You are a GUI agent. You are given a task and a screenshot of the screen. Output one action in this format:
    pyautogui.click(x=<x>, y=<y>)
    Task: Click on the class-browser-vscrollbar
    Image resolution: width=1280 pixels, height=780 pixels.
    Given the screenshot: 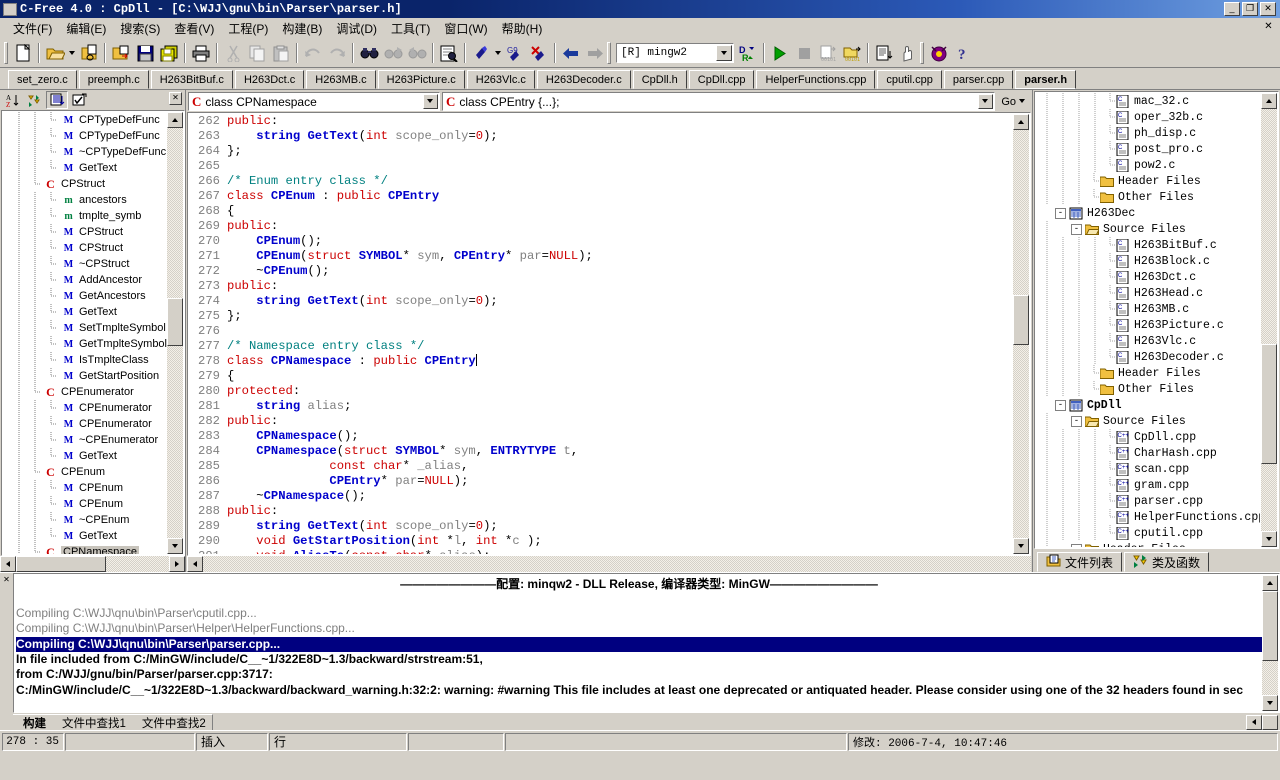 What is the action you would take?
    pyautogui.click(x=175, y=333)
    